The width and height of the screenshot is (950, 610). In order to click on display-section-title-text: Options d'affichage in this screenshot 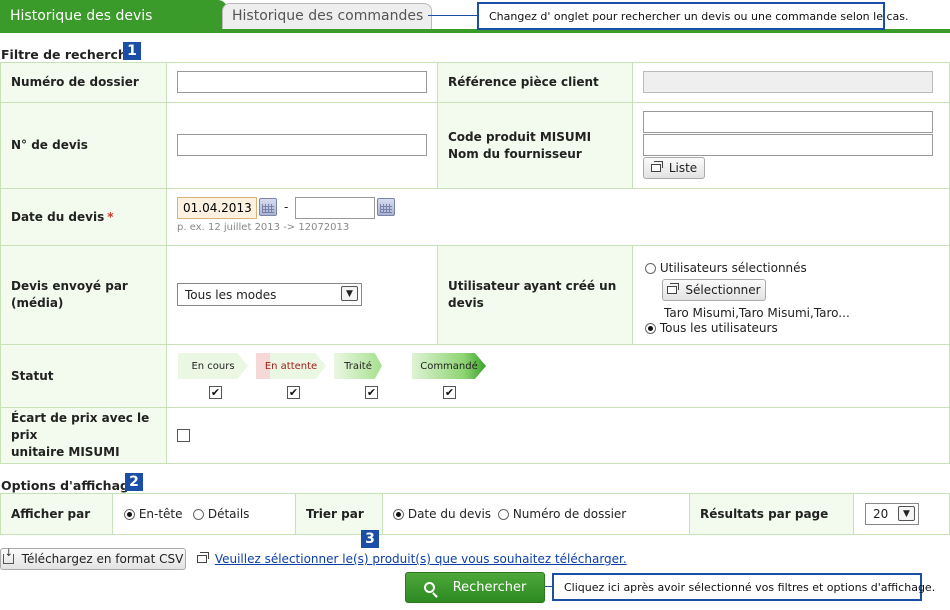, I will do `click(69, 485)`.